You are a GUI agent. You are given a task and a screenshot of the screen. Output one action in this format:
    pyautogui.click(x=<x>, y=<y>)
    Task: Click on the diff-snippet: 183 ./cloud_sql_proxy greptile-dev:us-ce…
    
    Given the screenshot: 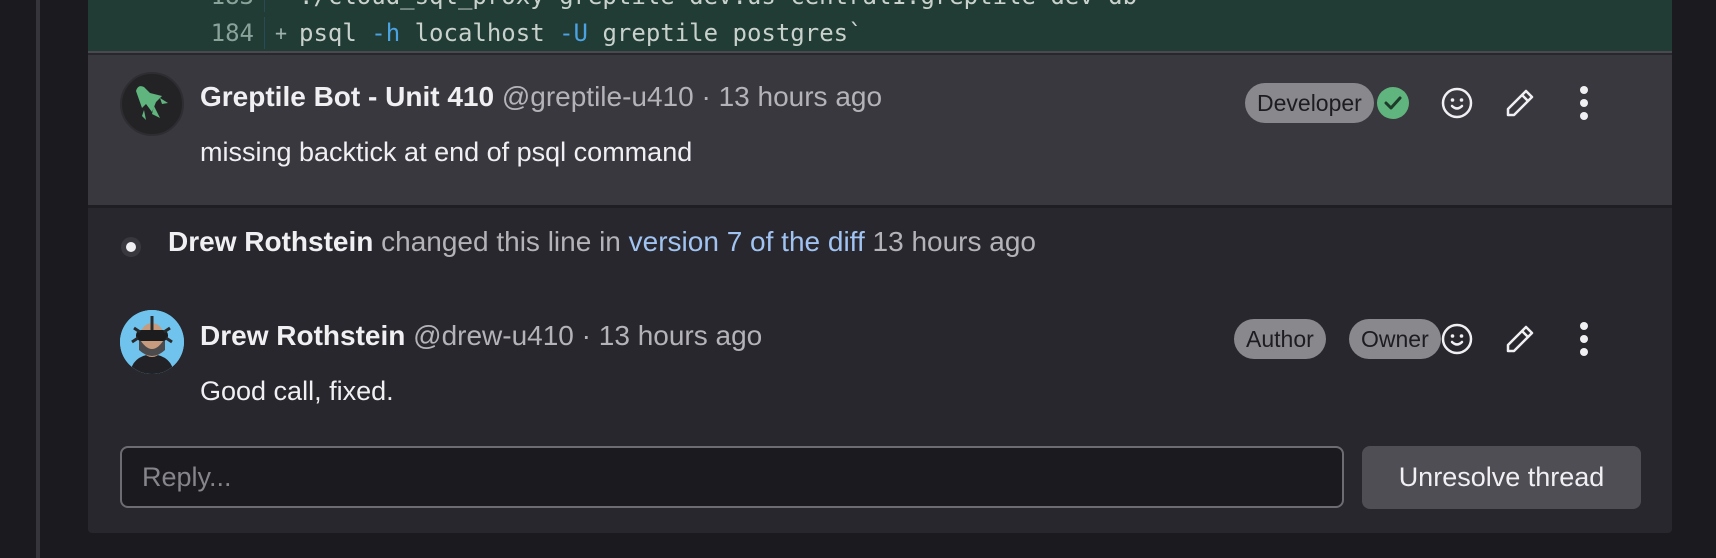 What is the action you would take?
    pyautogui.click(x=880, y=26)
    